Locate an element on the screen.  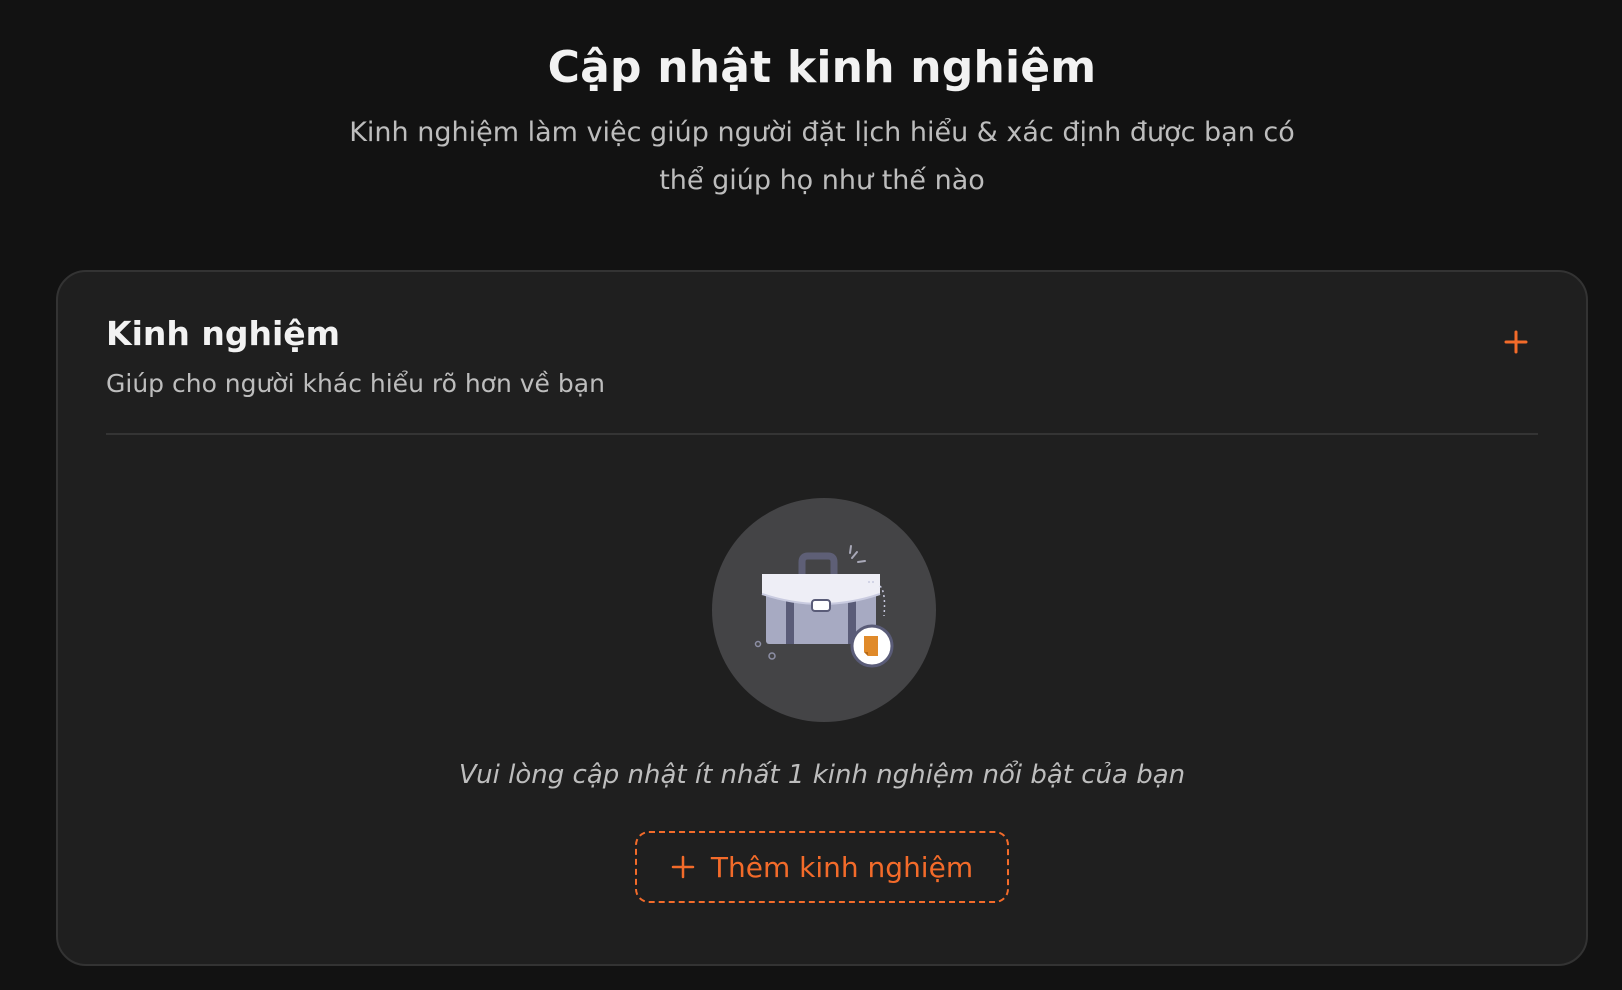
experience-card-title: Kinh nghiệm is located at coordinates (223, 333).